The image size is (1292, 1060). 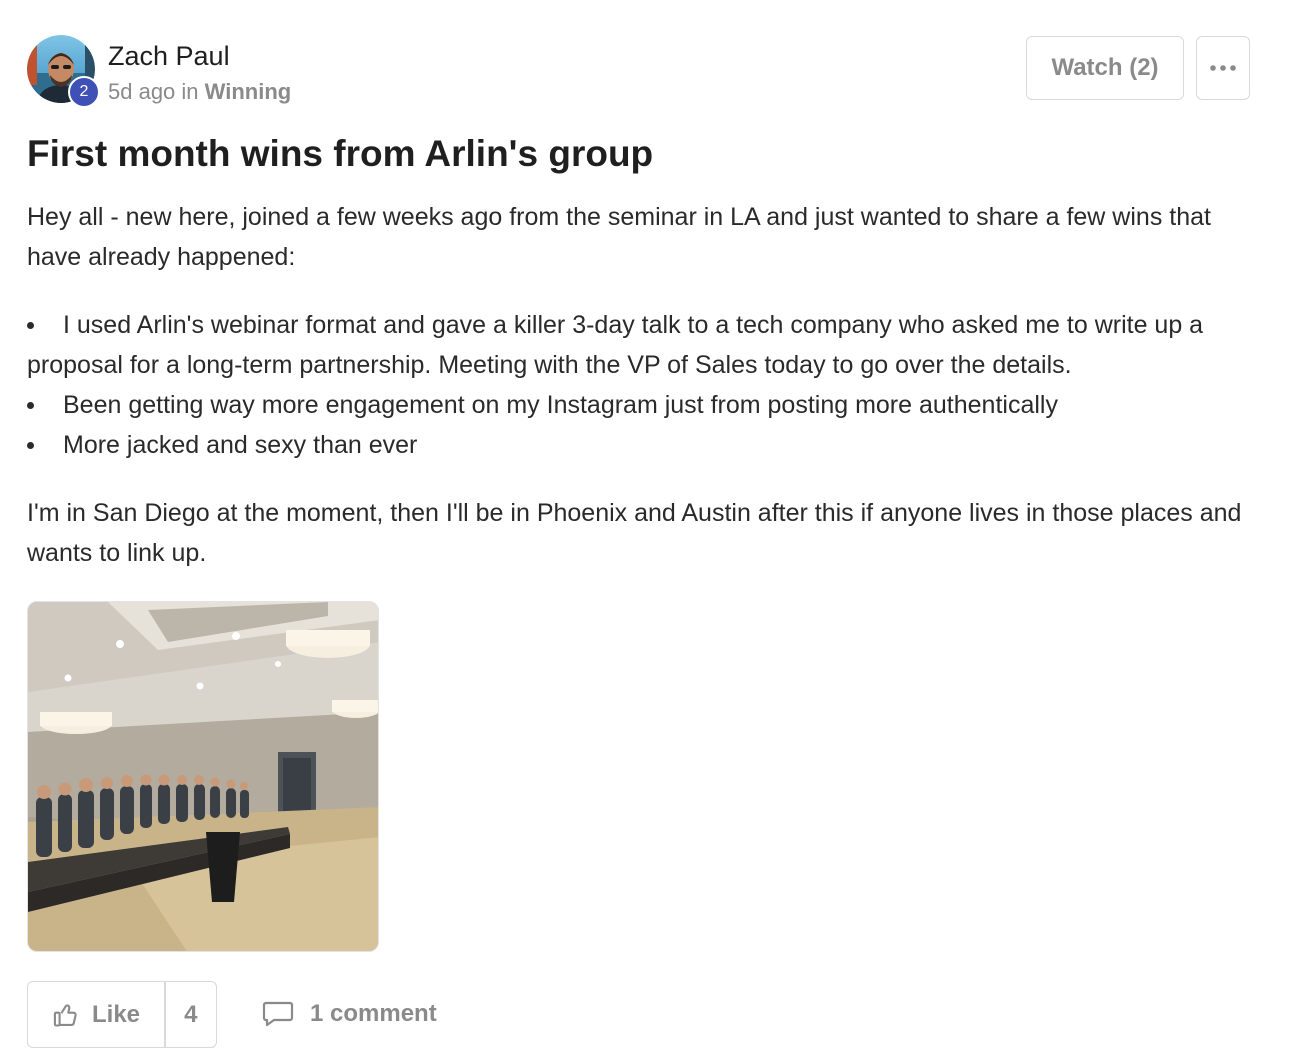 What do you see at coordinates (190, 91) in the screenshot?
I see `in-word: in` at bounding box center [190, 91].